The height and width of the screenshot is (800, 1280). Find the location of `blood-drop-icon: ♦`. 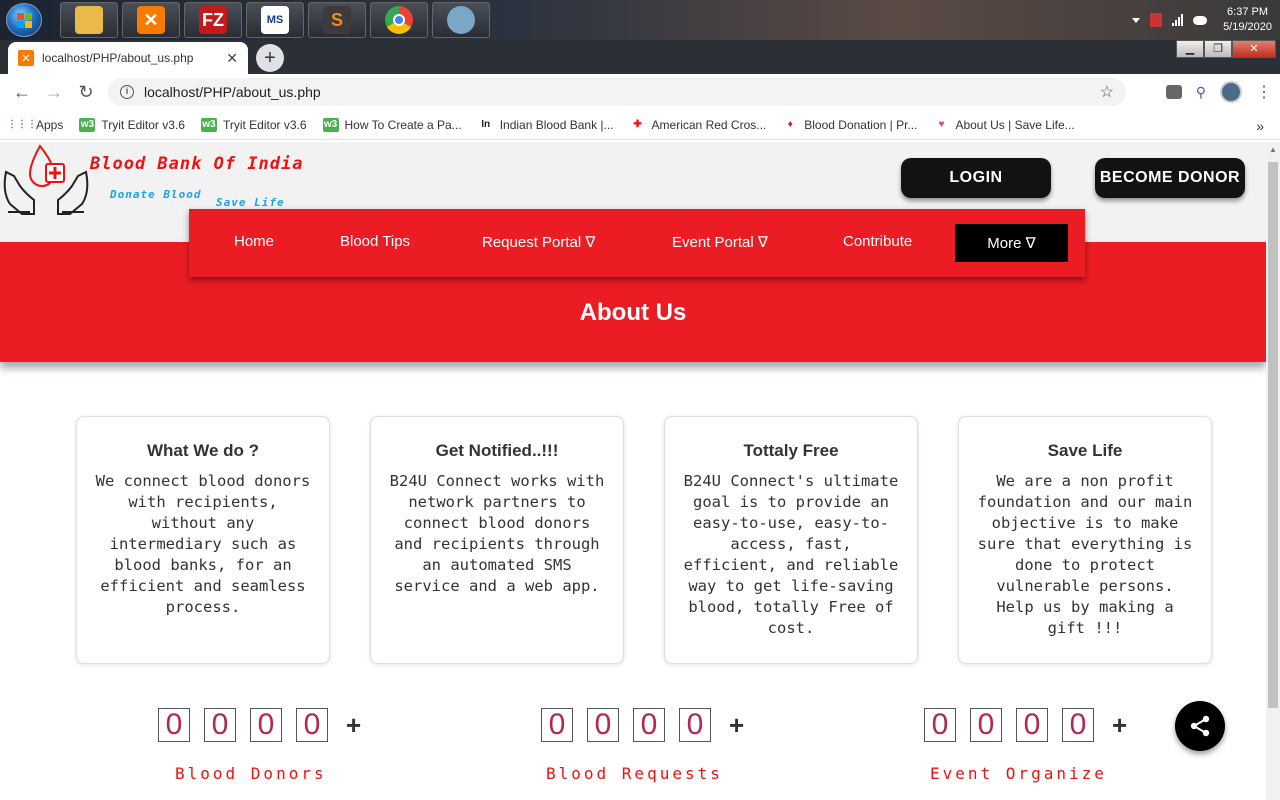

blood-drop-icon: ♦ is located at coordinates (790, 124).